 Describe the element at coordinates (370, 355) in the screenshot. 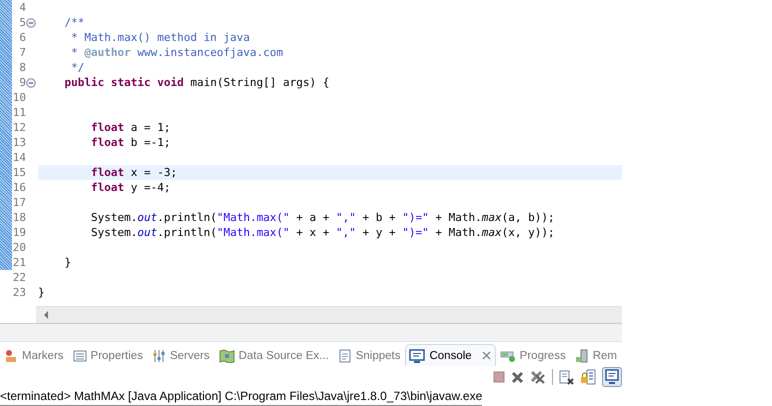

I see `panel-tab: Snippets` at that location.